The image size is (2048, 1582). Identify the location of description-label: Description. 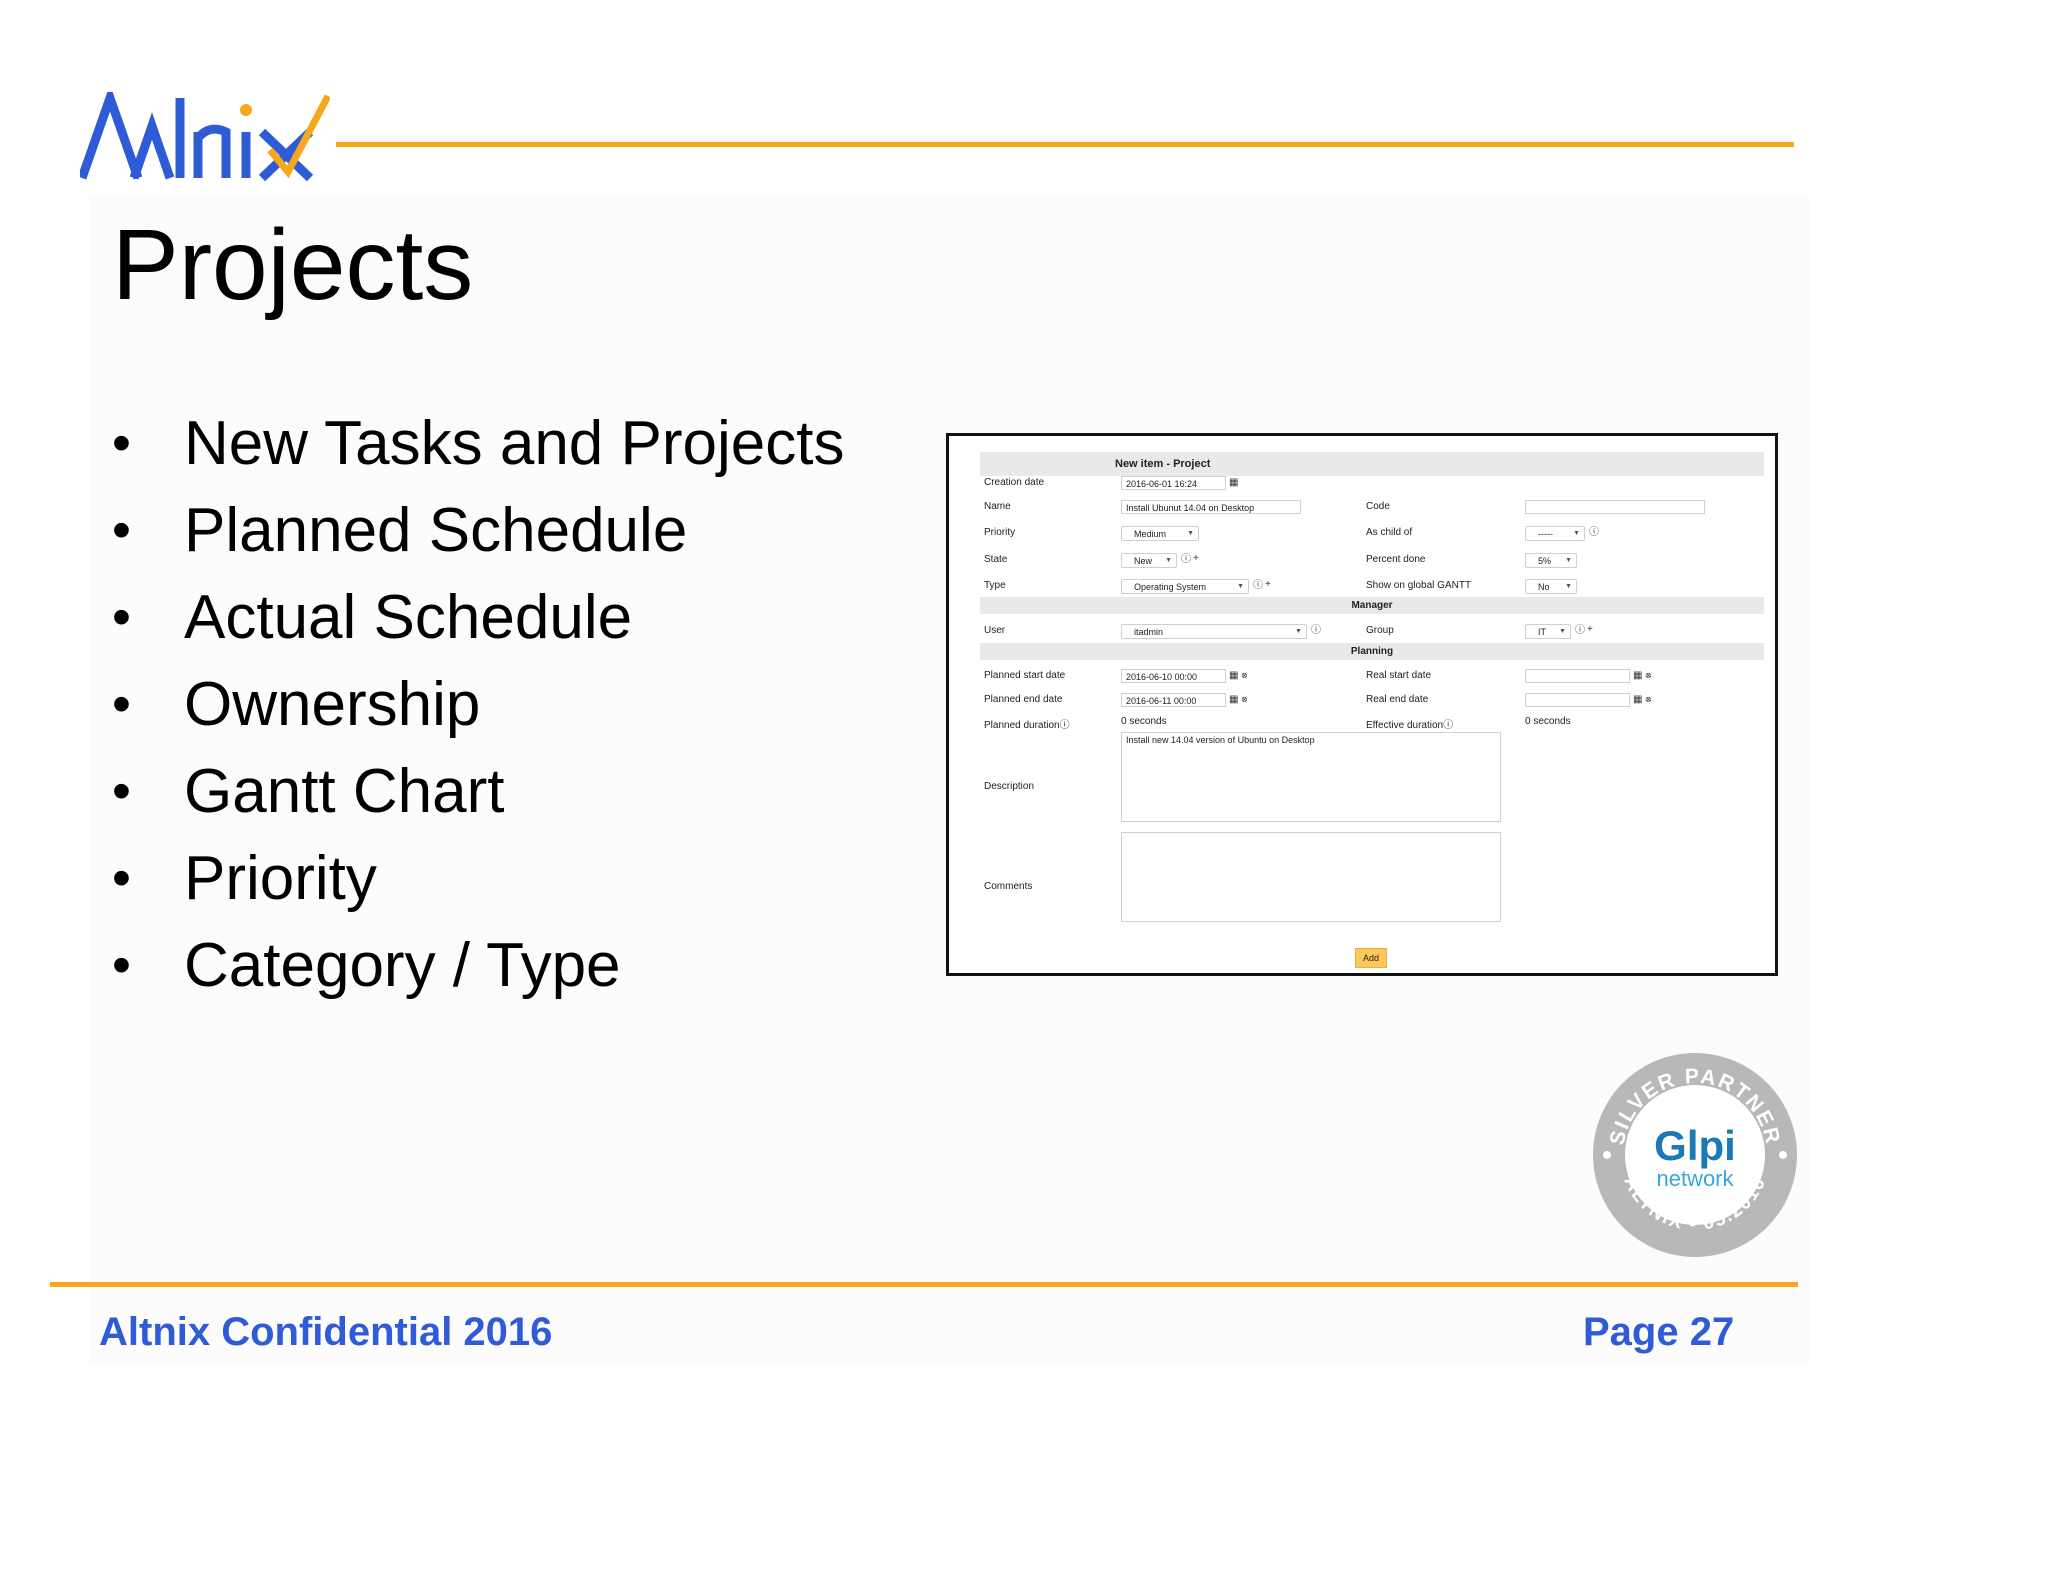
(1009, 786).